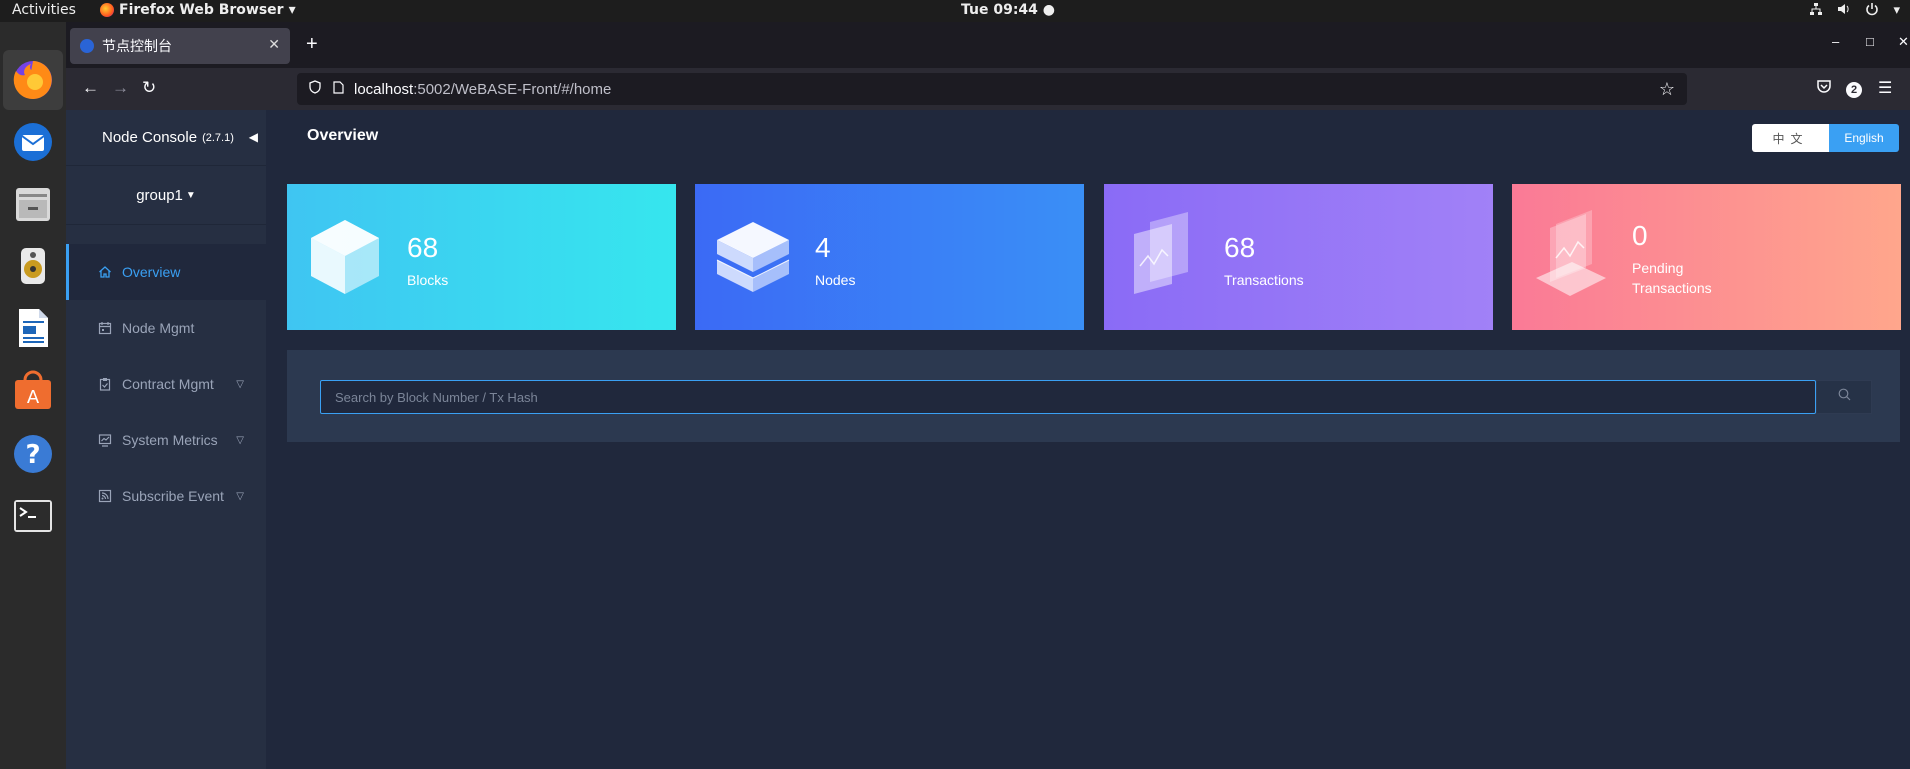 The height and width of the screenshot is (769, 1910). Describe the element at coordinates (201, 10) in the screenshot. I see `app-menu-label: Firefox Web Browser` at that location.